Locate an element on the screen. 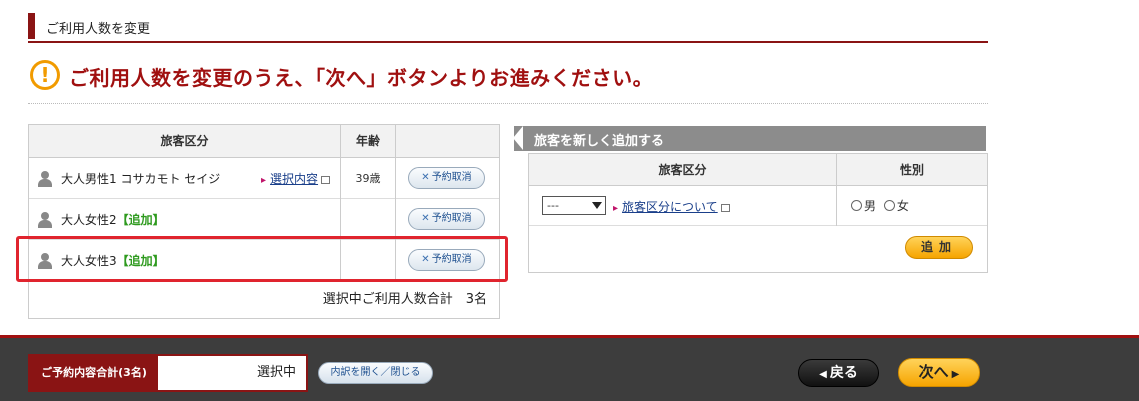  add-traveler-header: 旅客を新しく追加する is located at coordinates (749, 138).